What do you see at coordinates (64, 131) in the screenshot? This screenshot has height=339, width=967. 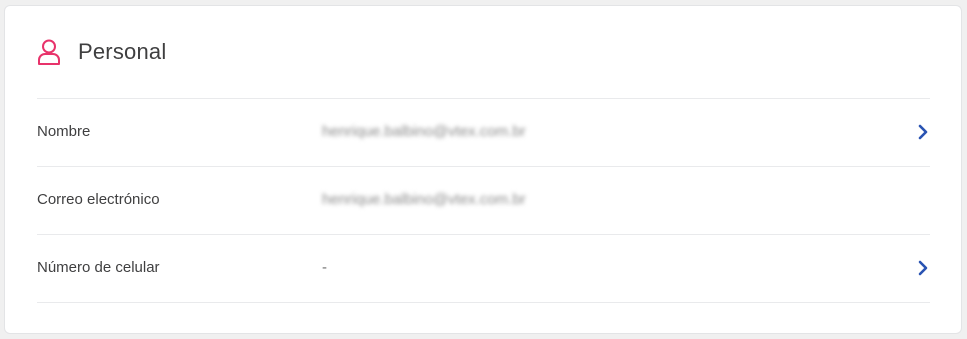 I see `row-label: Nombre` at bounding box center [64, 131].